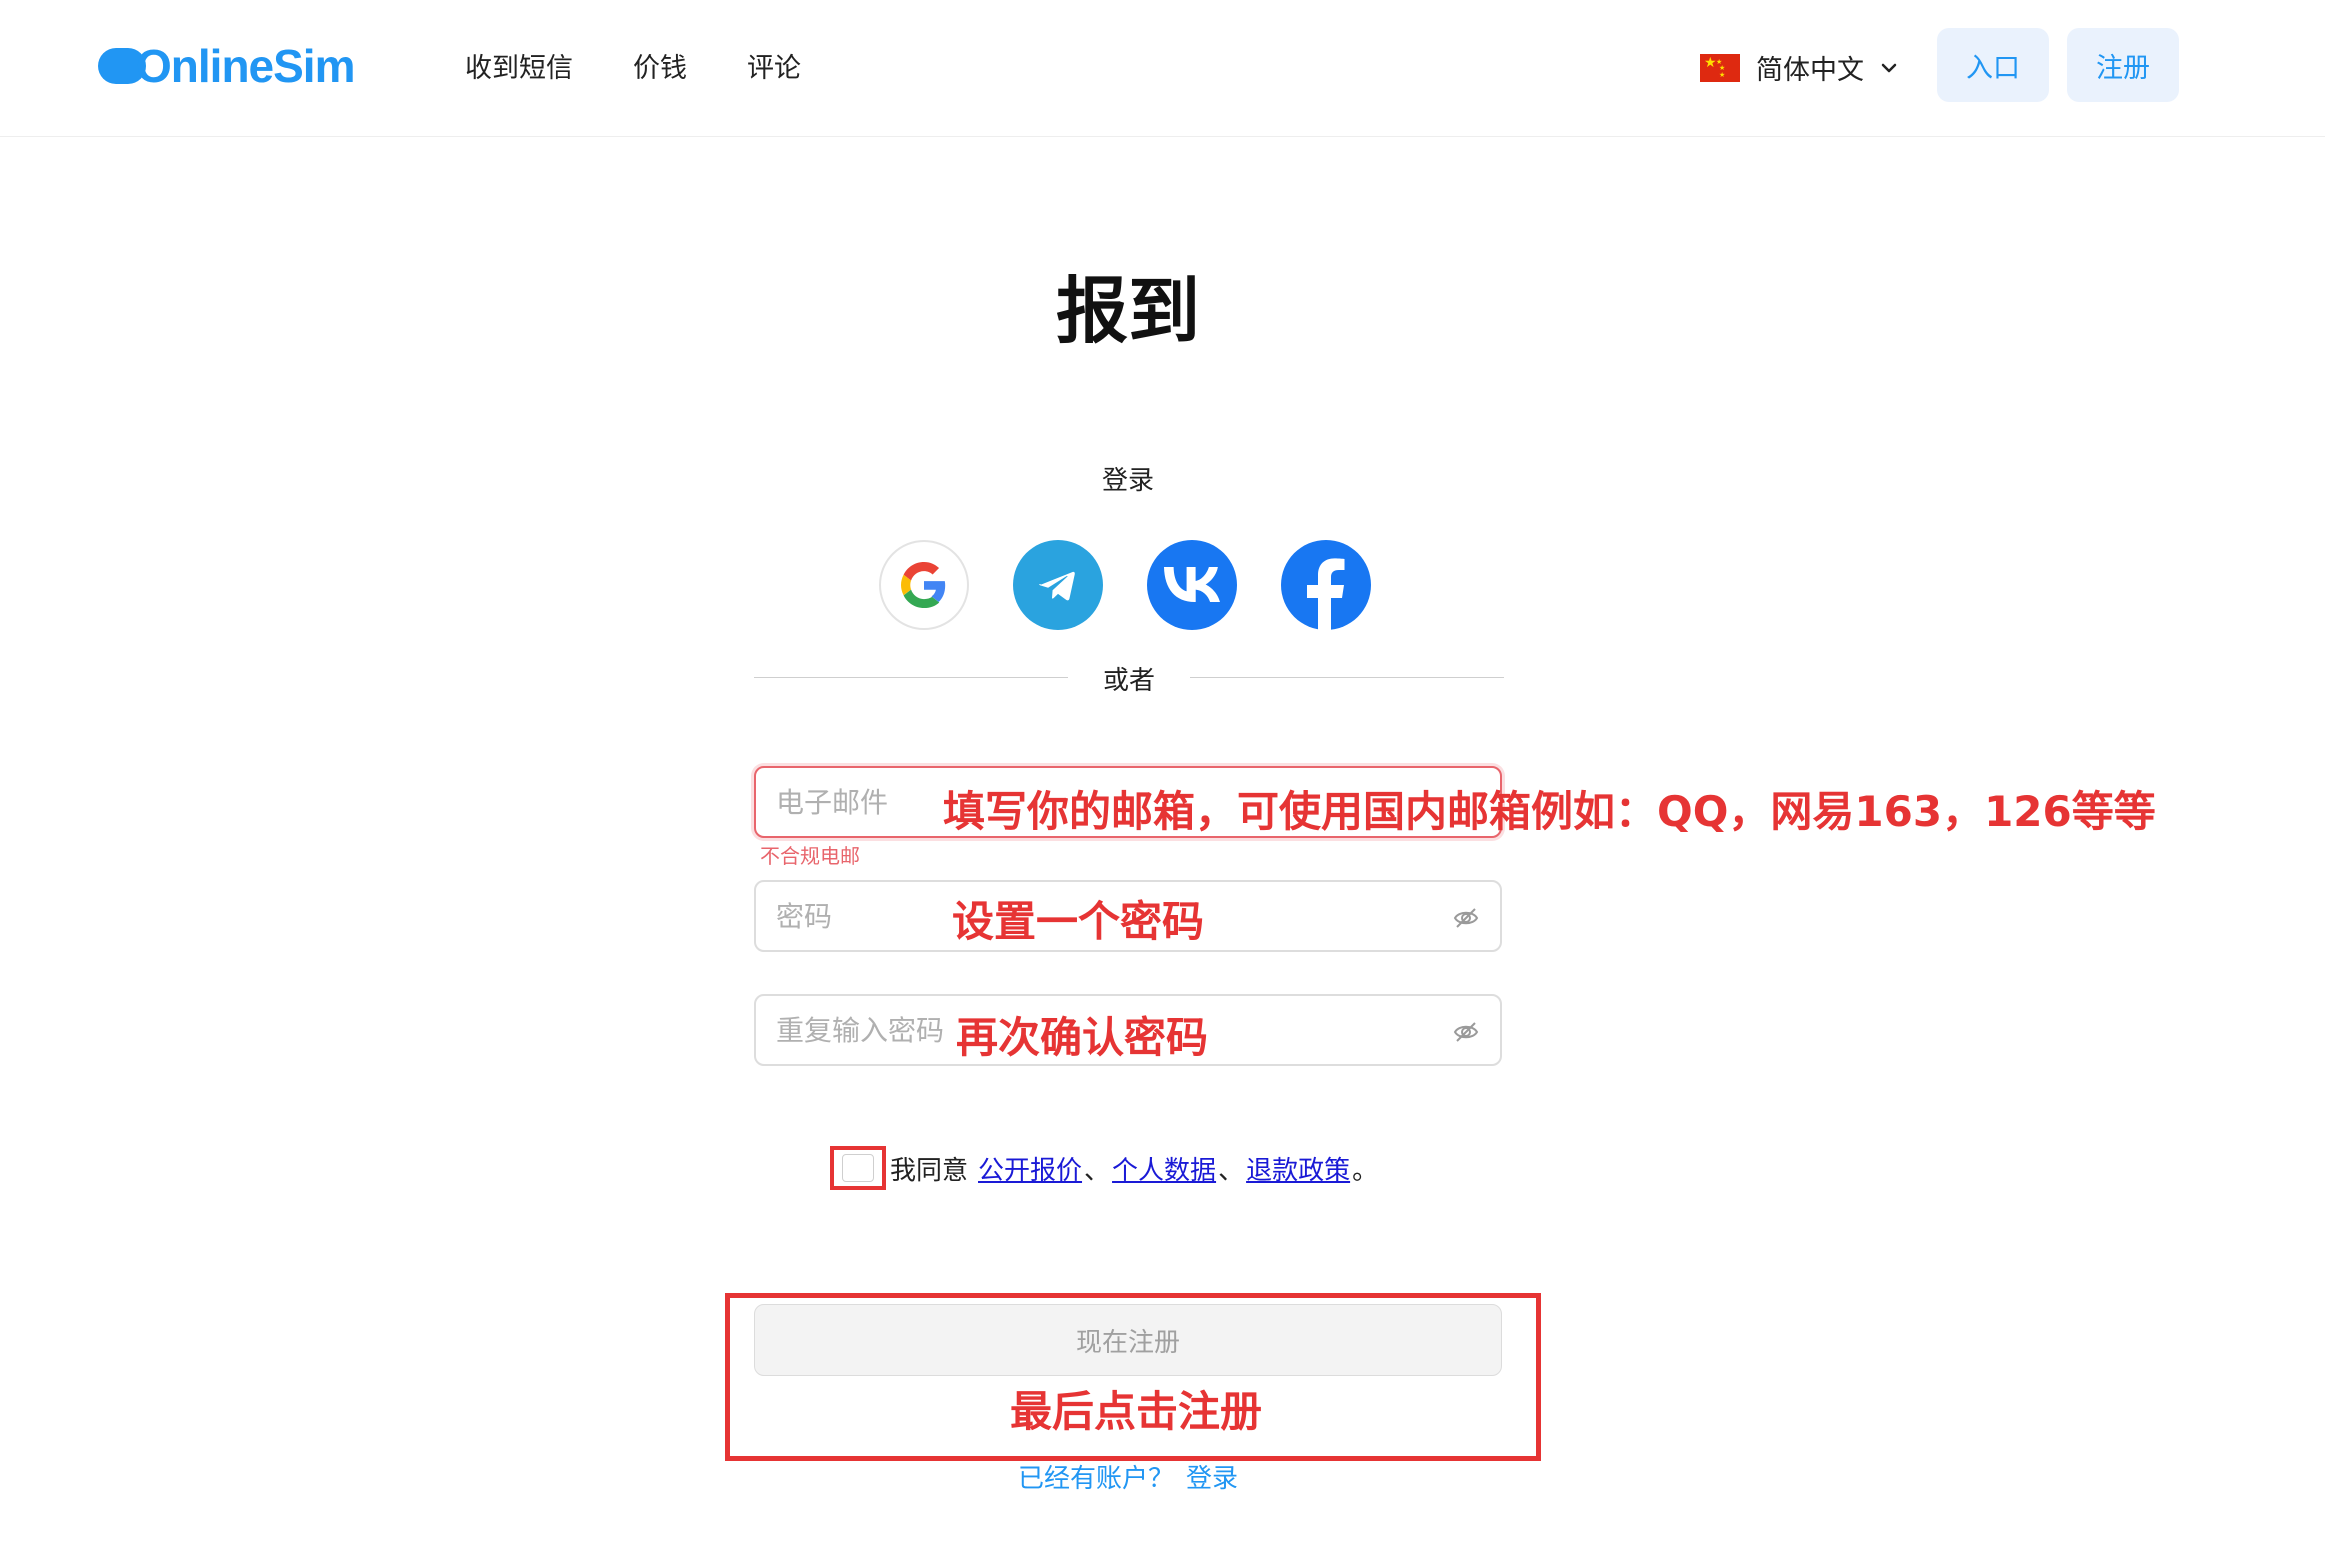  I want to click on agreement-row: 我同意 公开报价 、 个人数据 、 退款政策 。, so click(1104, 1168).